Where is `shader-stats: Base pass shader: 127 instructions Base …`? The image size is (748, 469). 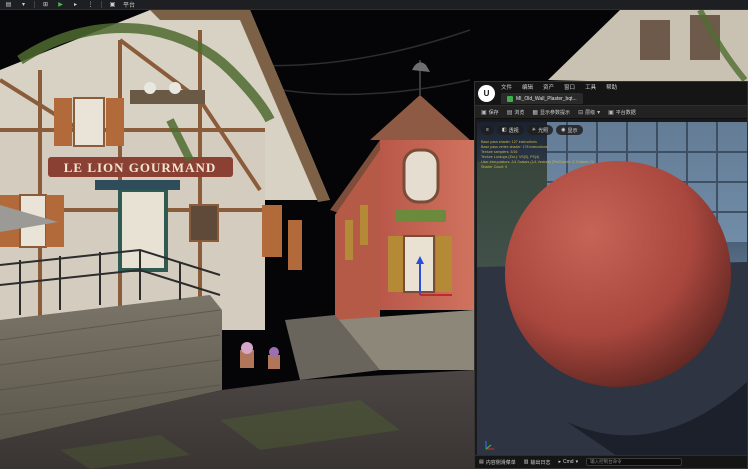 shader-stats: Base pass shader: 127 instructions Base … is located at coordinates (611, 155).